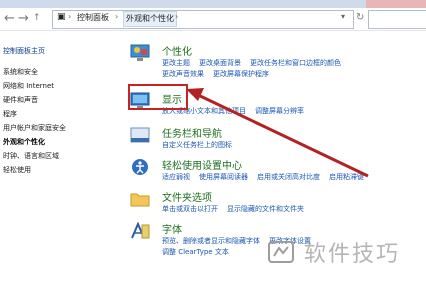 The image size is (426, 288). I want to click on category-links: 单击或双击以打开 显示隐藏的文件和文件夹, so click(237, 209).